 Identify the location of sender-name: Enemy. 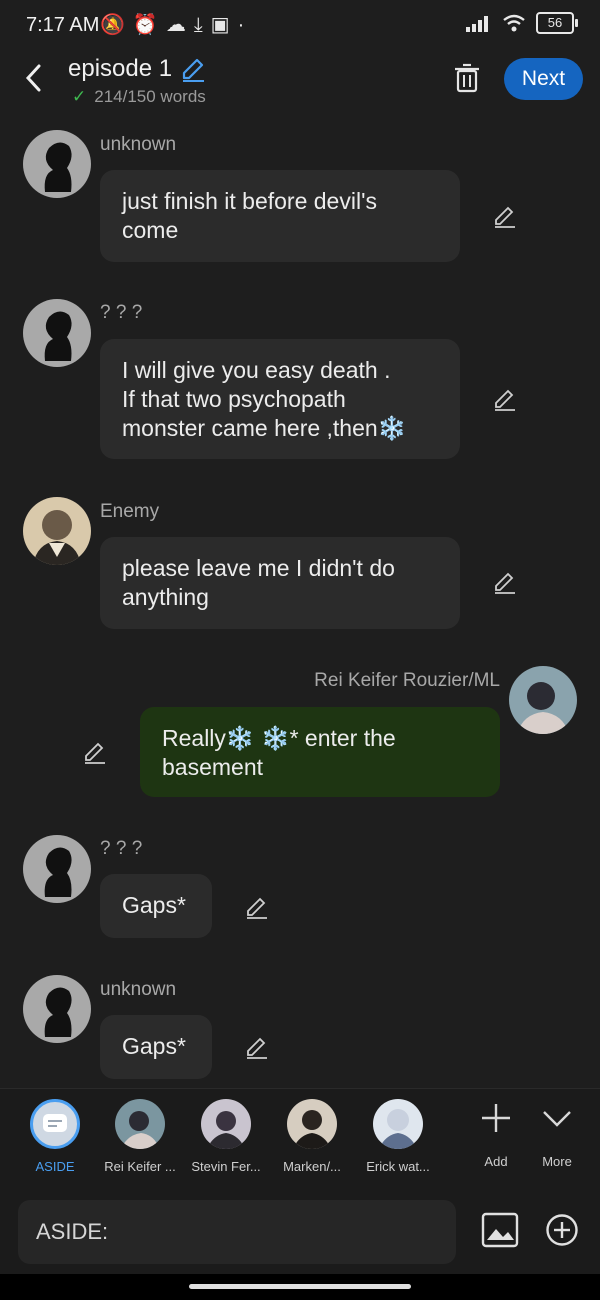
(130, 511).